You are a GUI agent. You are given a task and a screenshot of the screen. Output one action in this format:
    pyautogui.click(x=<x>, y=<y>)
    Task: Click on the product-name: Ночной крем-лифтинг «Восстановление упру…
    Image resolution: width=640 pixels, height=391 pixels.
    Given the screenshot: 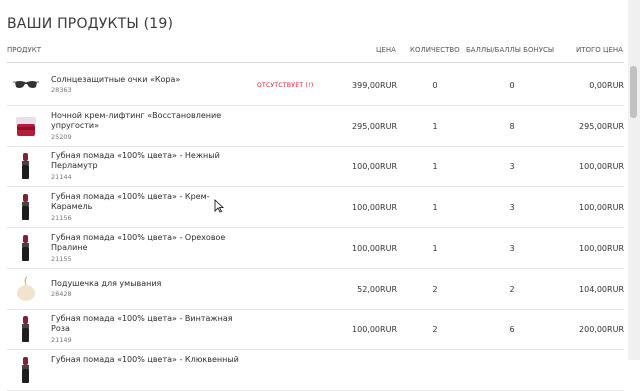 What is the action you would take?
    pyautogui.click(x=146, y=121)
    